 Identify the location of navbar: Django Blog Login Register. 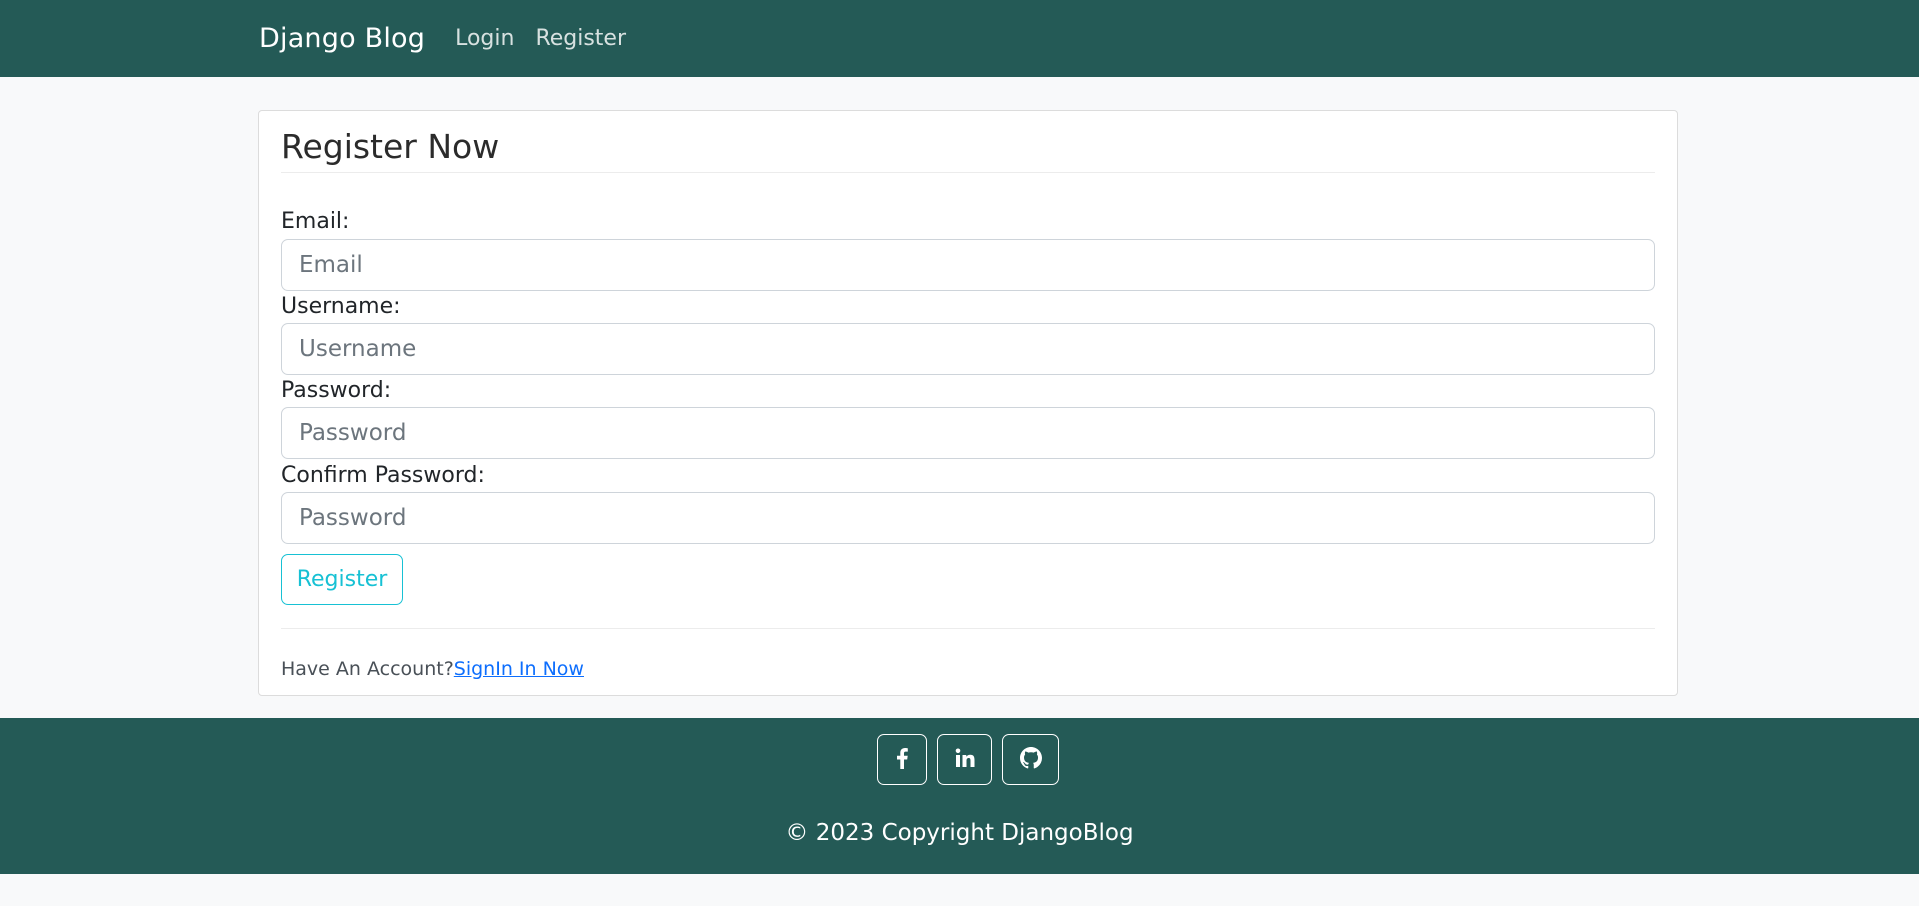
(959, 38).